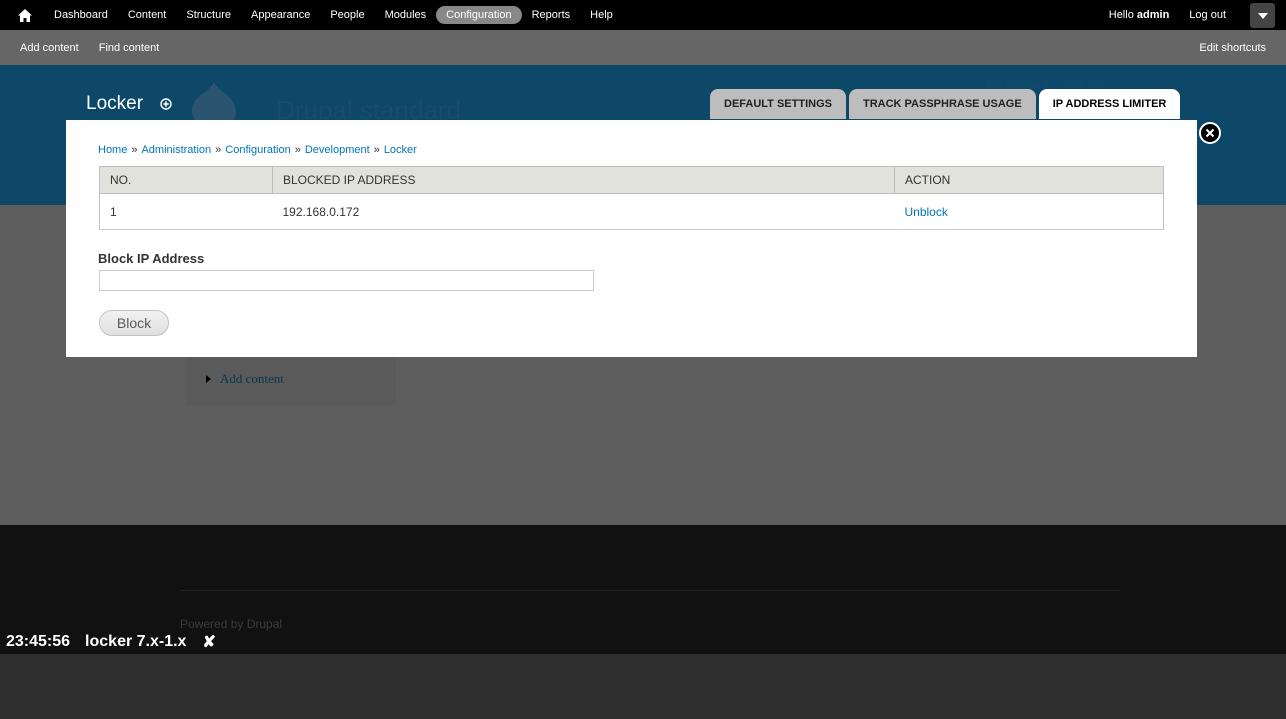 The width and height of the screenshot is (1286, 719). I want to click on row-ip-address: 192.168.0.172, so click(583, 211).